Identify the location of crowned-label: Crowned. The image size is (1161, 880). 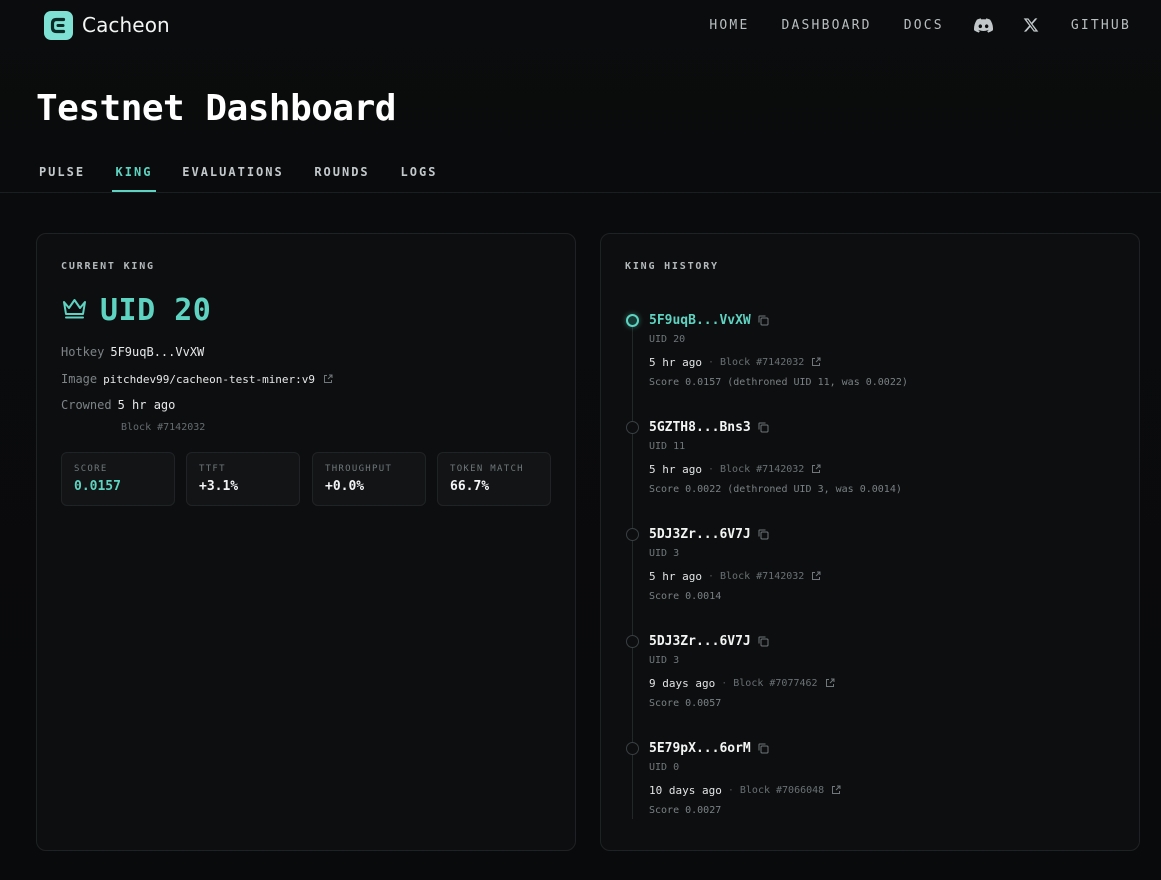
(86, 405).